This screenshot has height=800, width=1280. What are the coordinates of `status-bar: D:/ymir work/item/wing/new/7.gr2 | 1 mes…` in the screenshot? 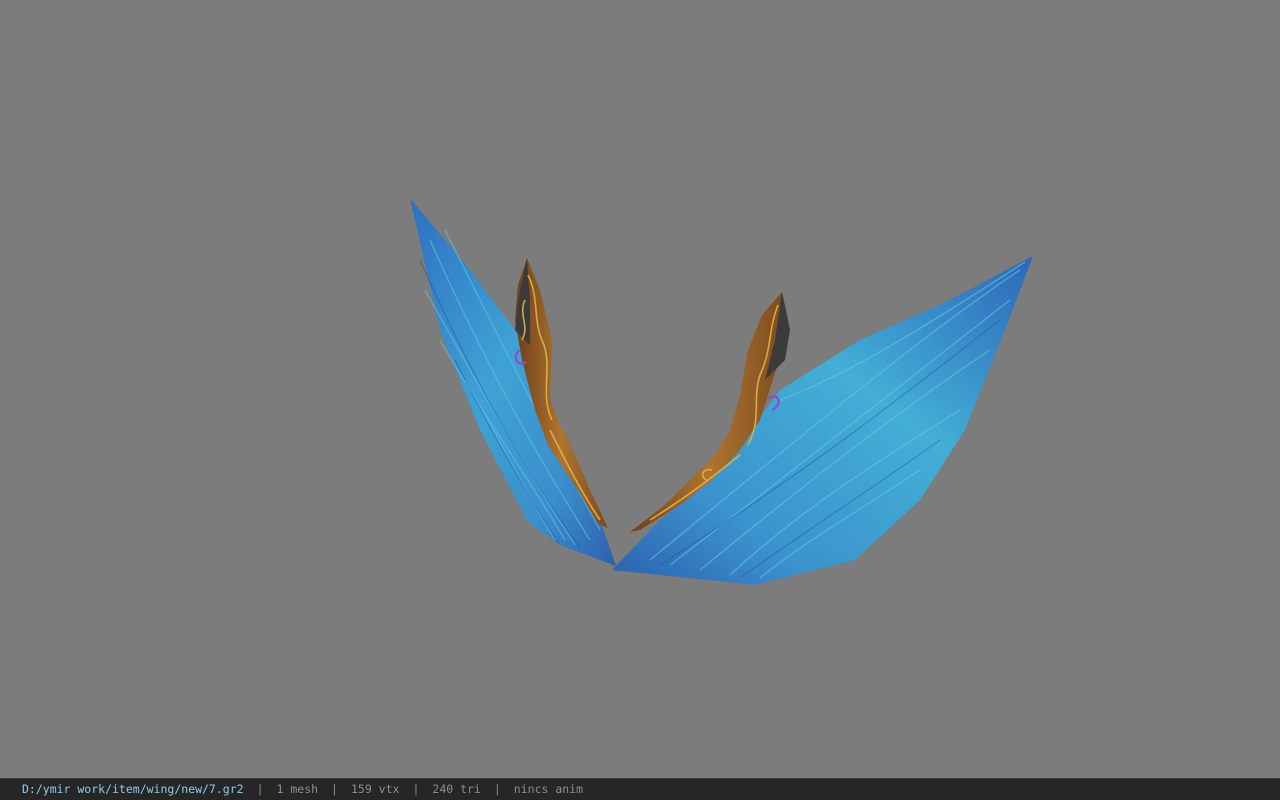 It's located at (640, 789).